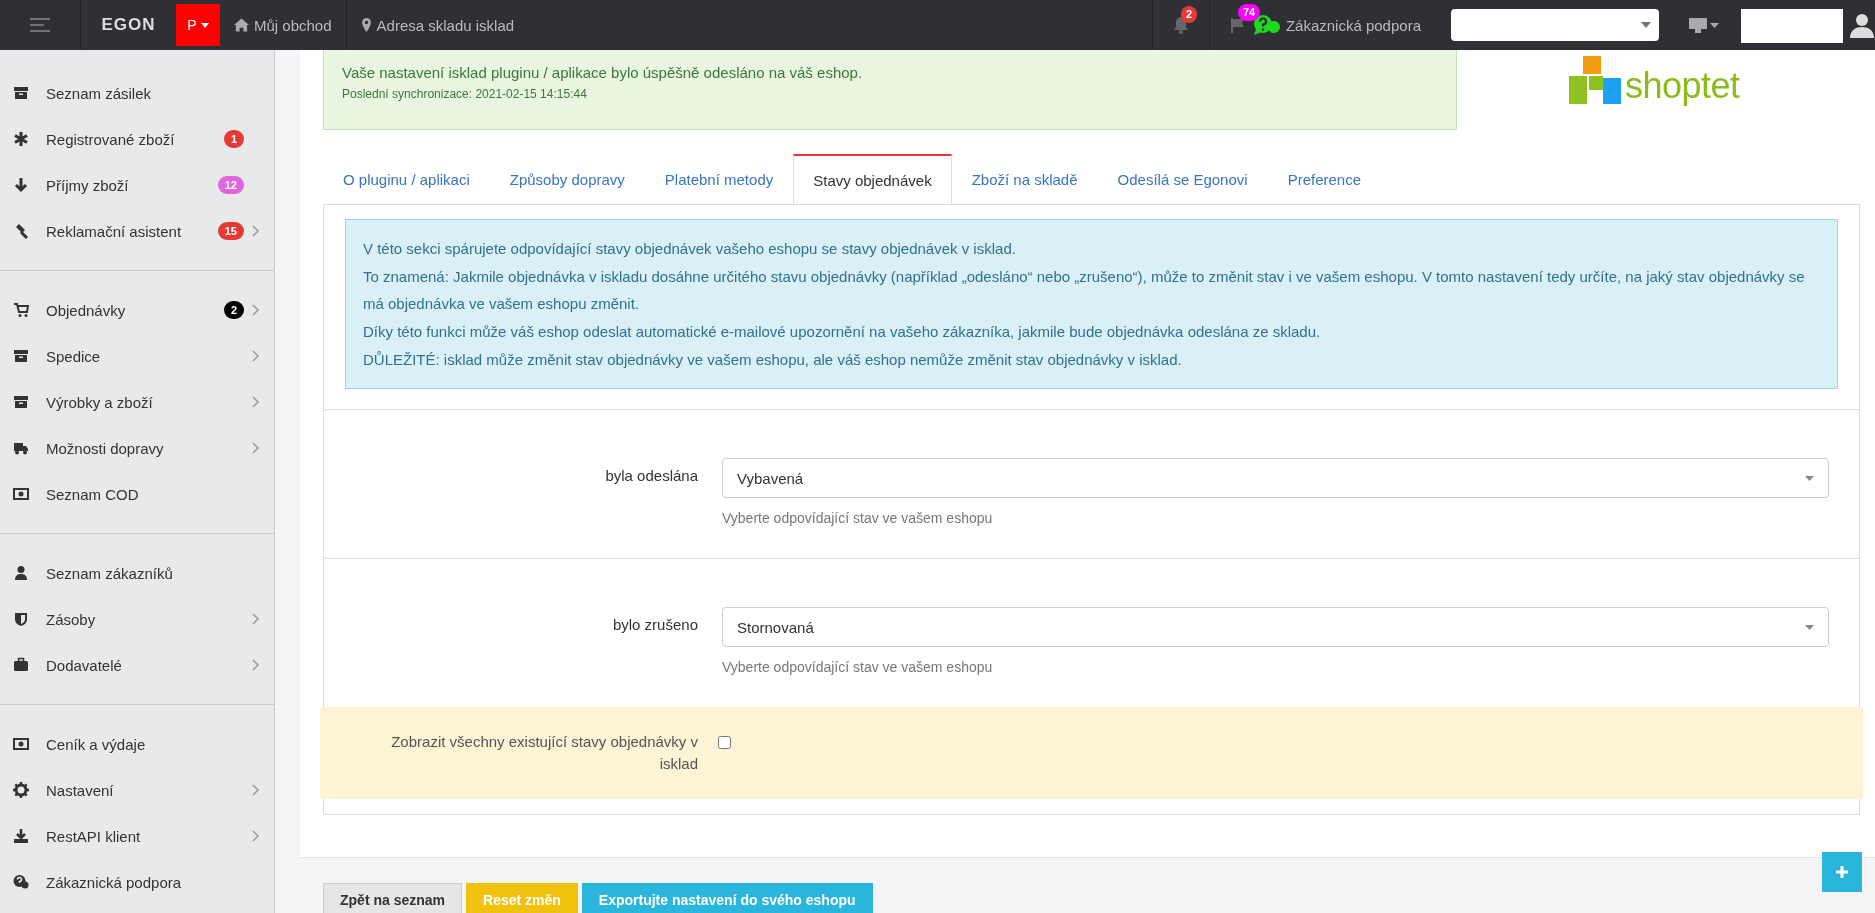 The height and width of the screenshot is (913, 1875). Describe the element at coordinates (773, 360) in the screenshot. I see `info-text: DŮLEŽITÉ: isklad může změnit stav objednávky ve vašem eshopu, ale váš eshop nemůže změnit stav objednávky v isklad.` at that location.